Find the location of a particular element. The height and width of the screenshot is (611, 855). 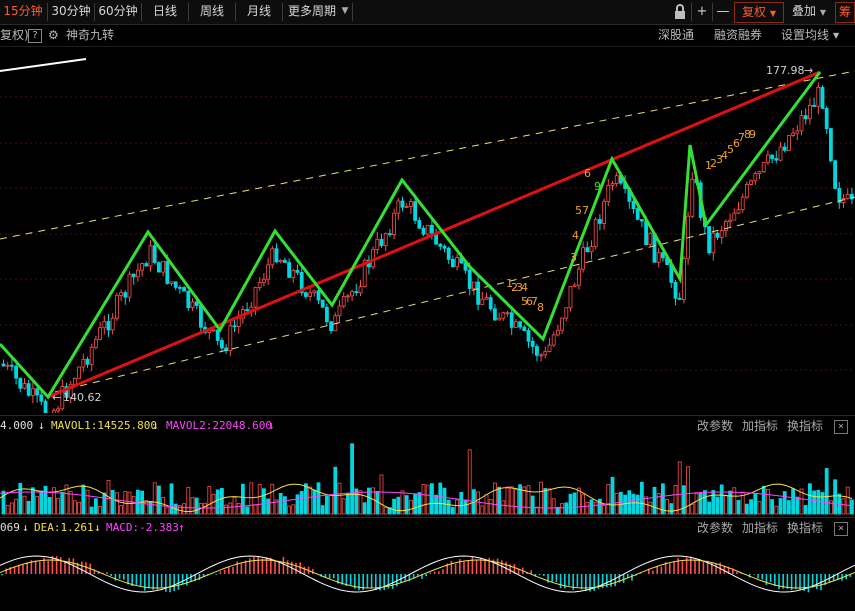

tab-monthly: 月线 is located at coordinates (259, 11).